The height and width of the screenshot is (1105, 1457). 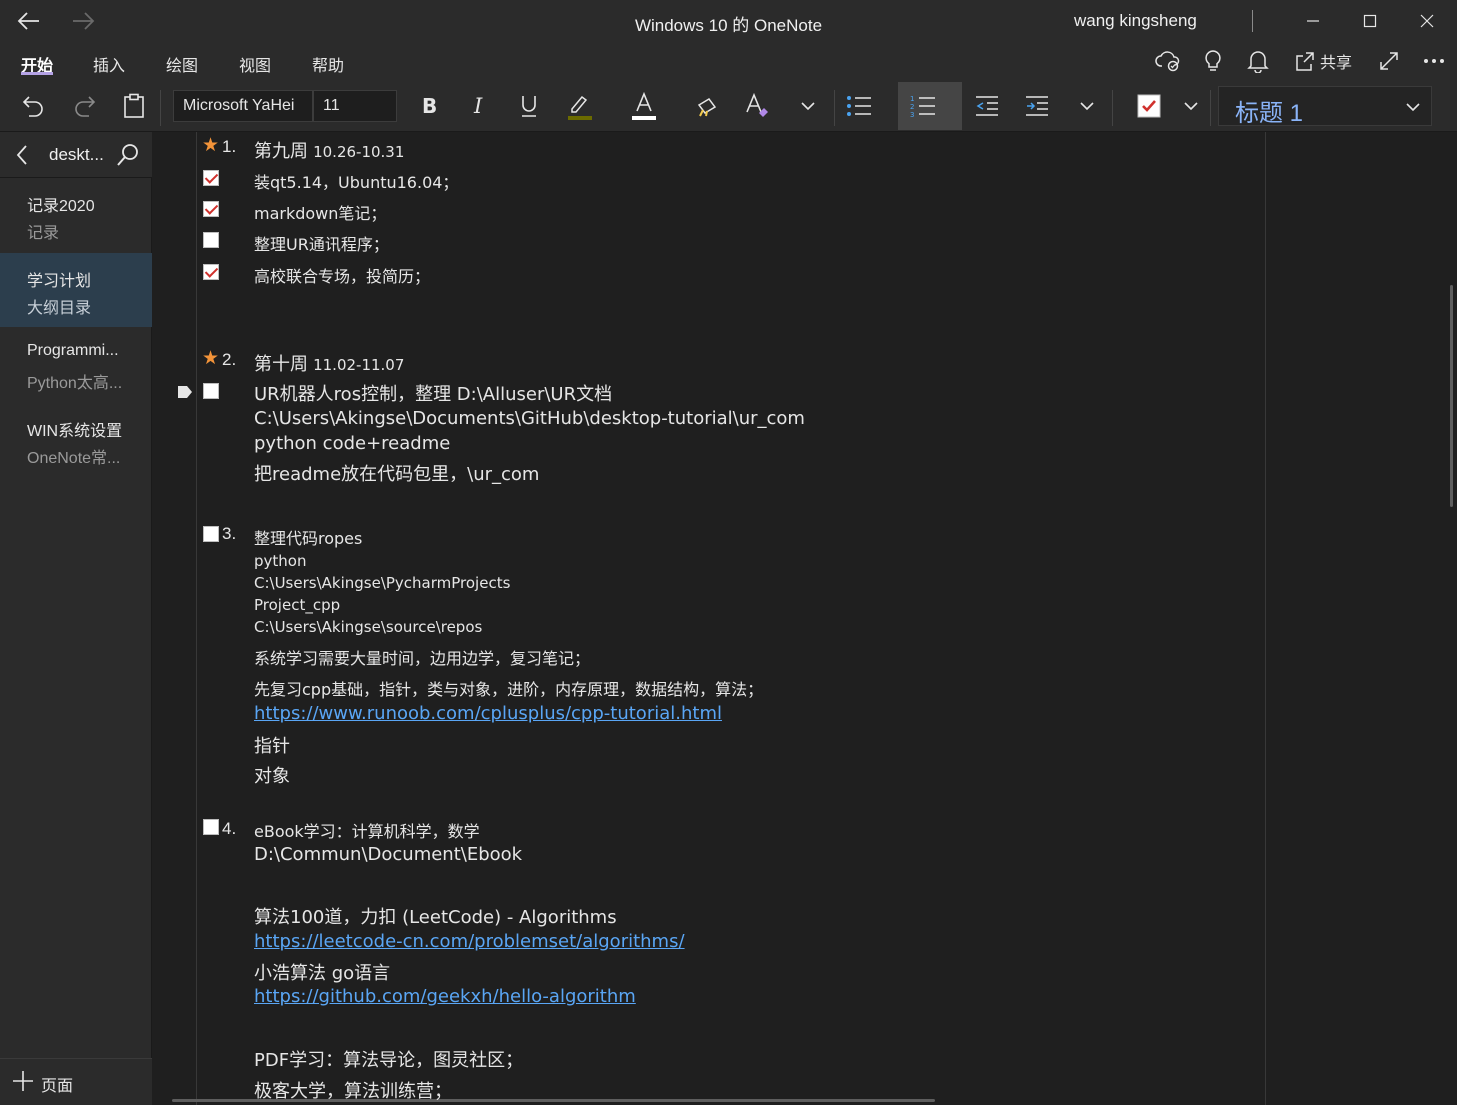 I want to click on paste-button, so click(x=134, y=106).